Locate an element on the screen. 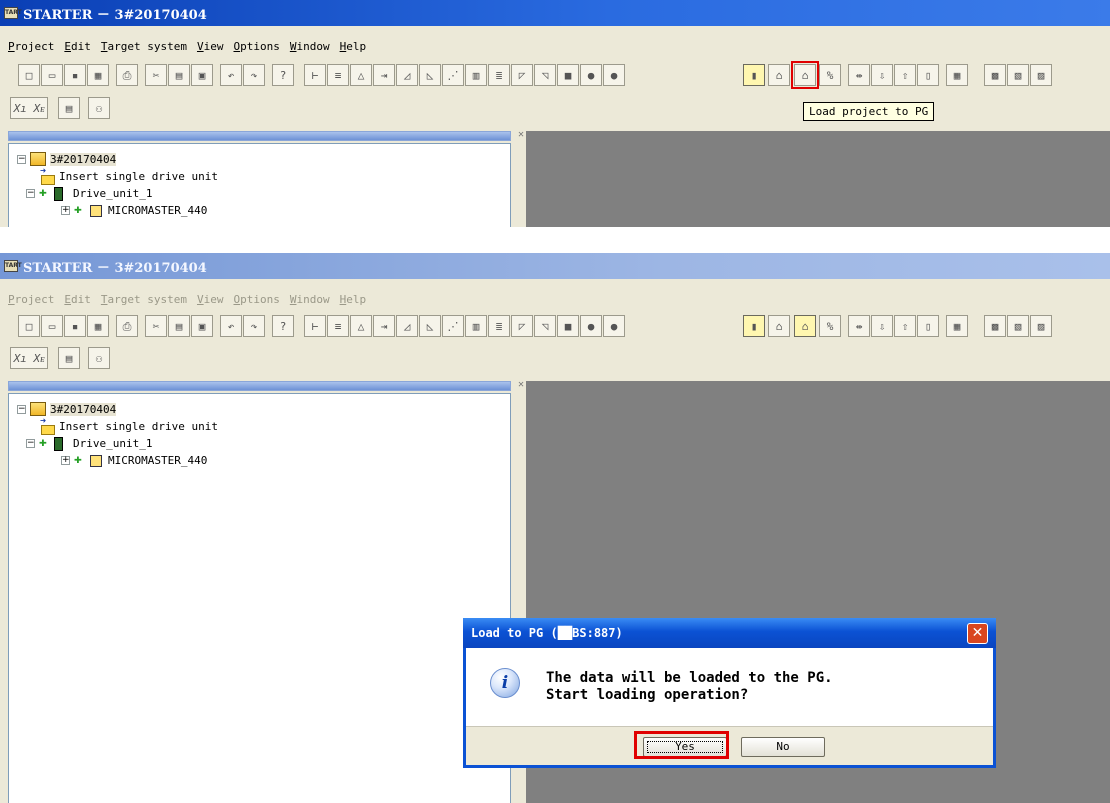 The image size is (1110, 803). menu-target-system: Target system is located at coordinates (144, 299).